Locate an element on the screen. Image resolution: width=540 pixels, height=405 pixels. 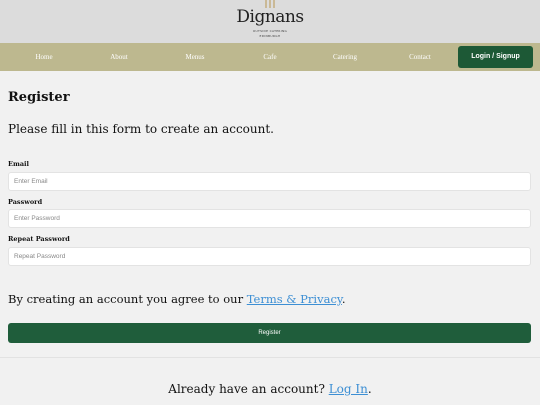
nav-about: About is located at coordinates (119, 57).